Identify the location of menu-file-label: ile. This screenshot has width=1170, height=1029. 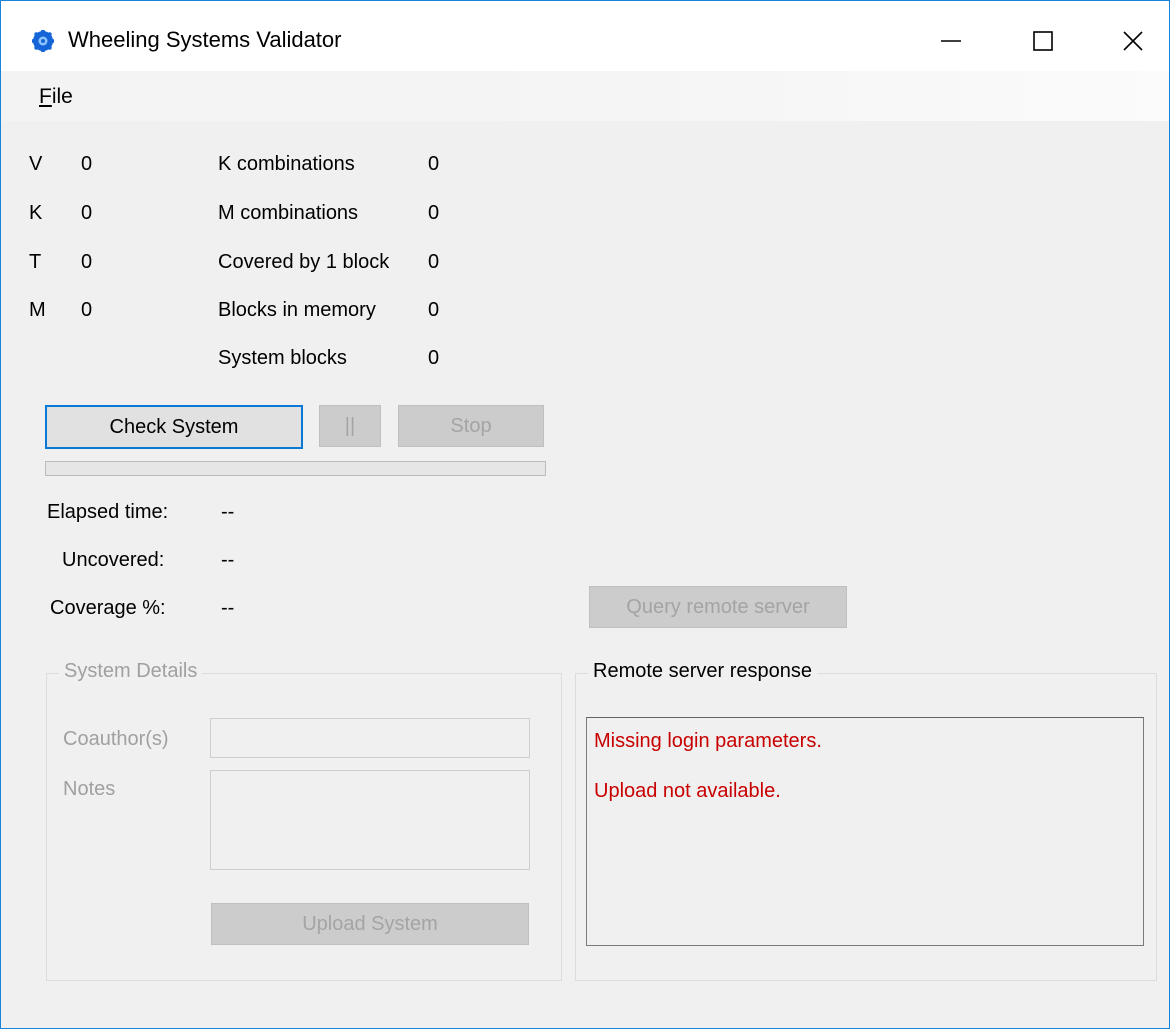
(62, 96).